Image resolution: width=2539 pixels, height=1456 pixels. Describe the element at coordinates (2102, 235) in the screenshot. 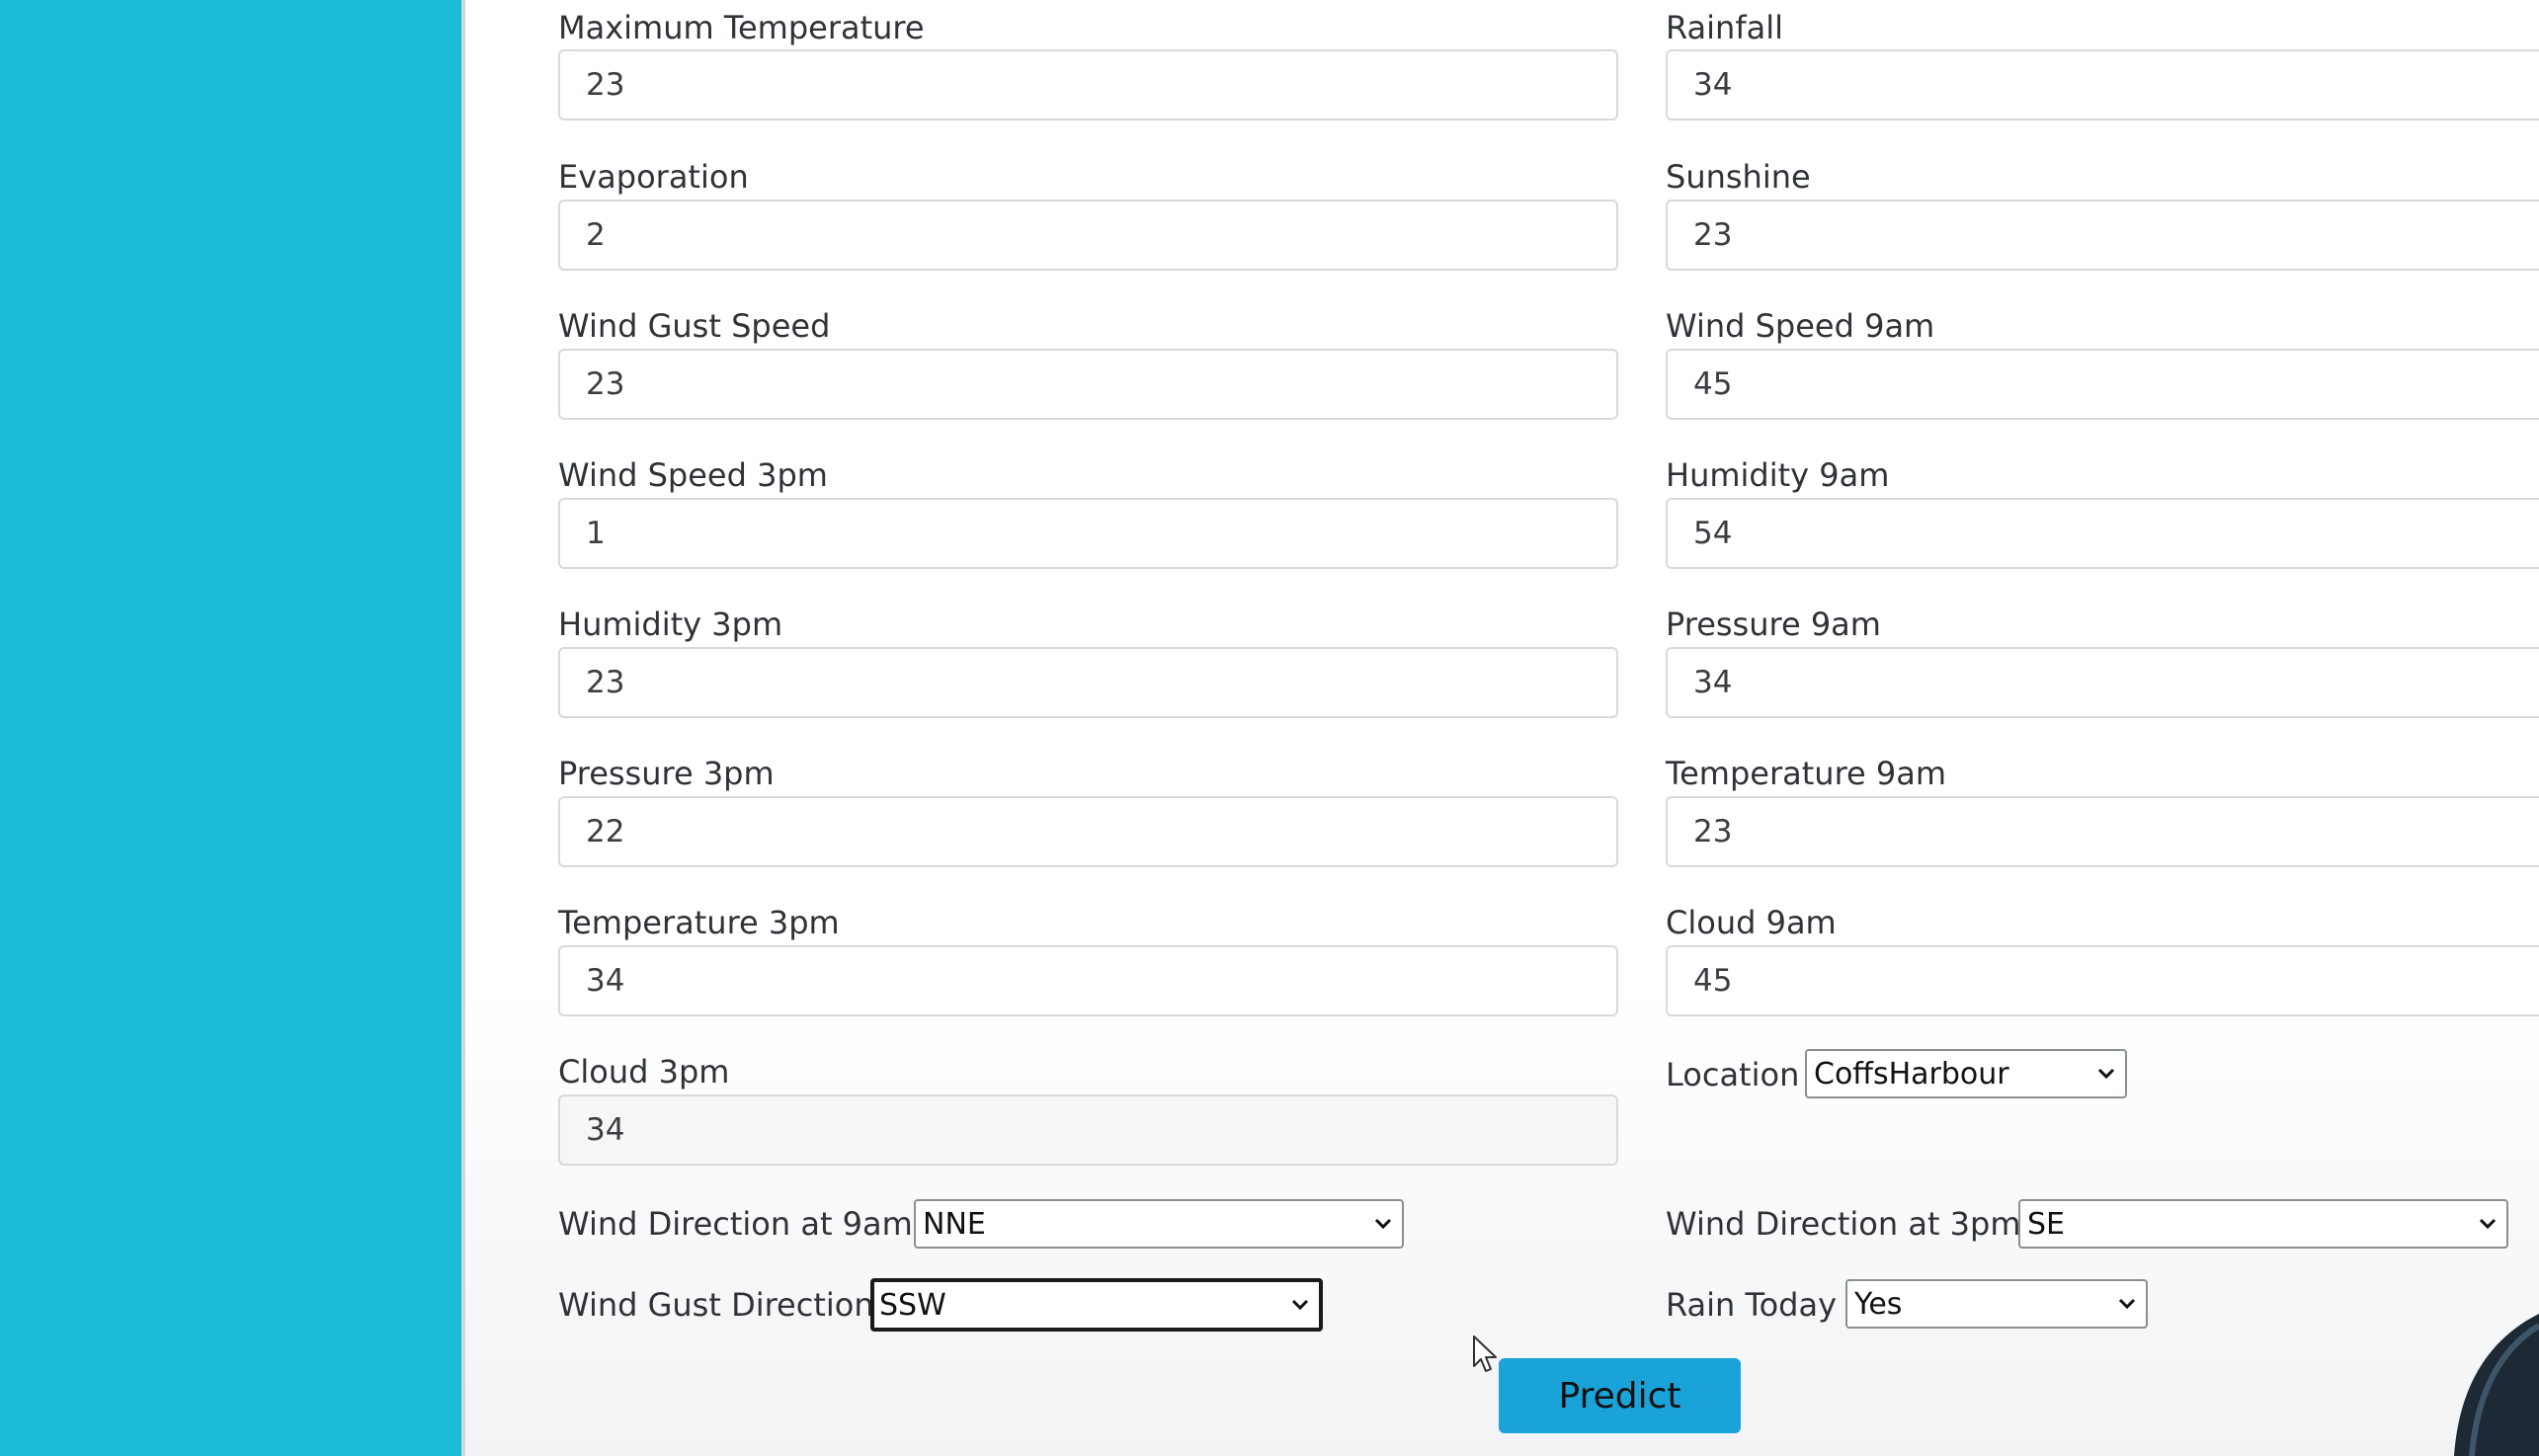

I see `input-sunshine` at that location.